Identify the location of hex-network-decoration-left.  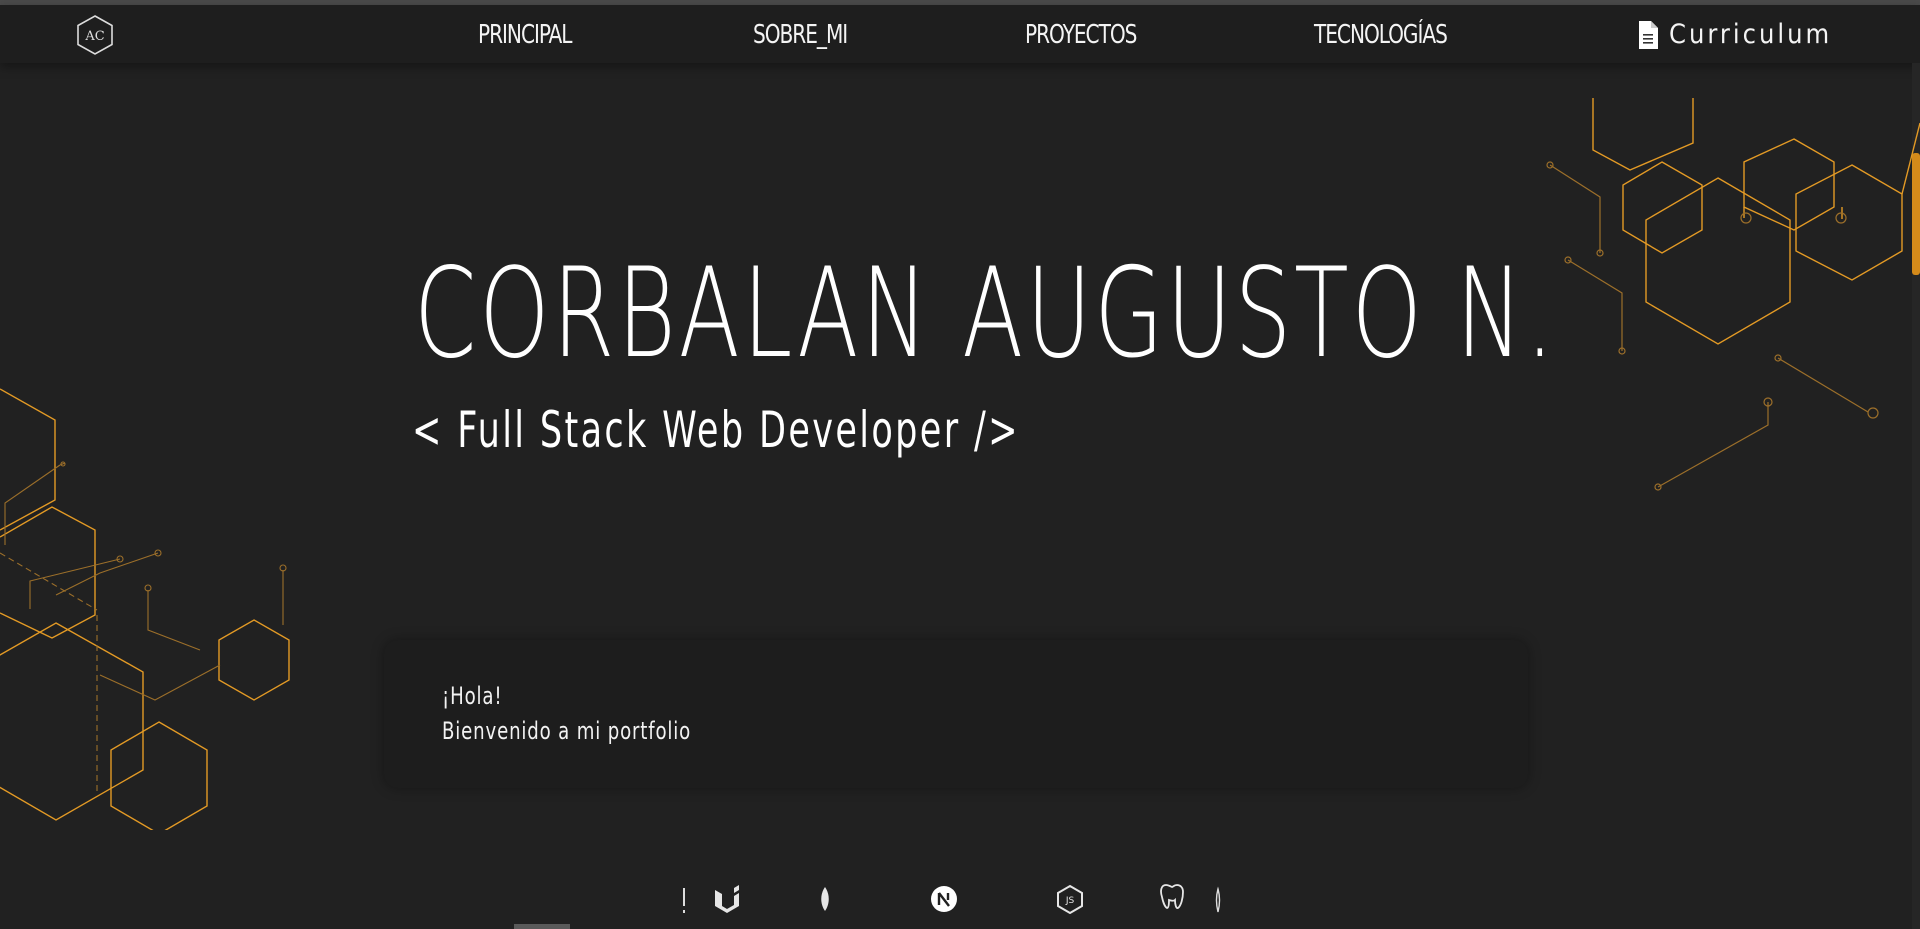
(145, 609).